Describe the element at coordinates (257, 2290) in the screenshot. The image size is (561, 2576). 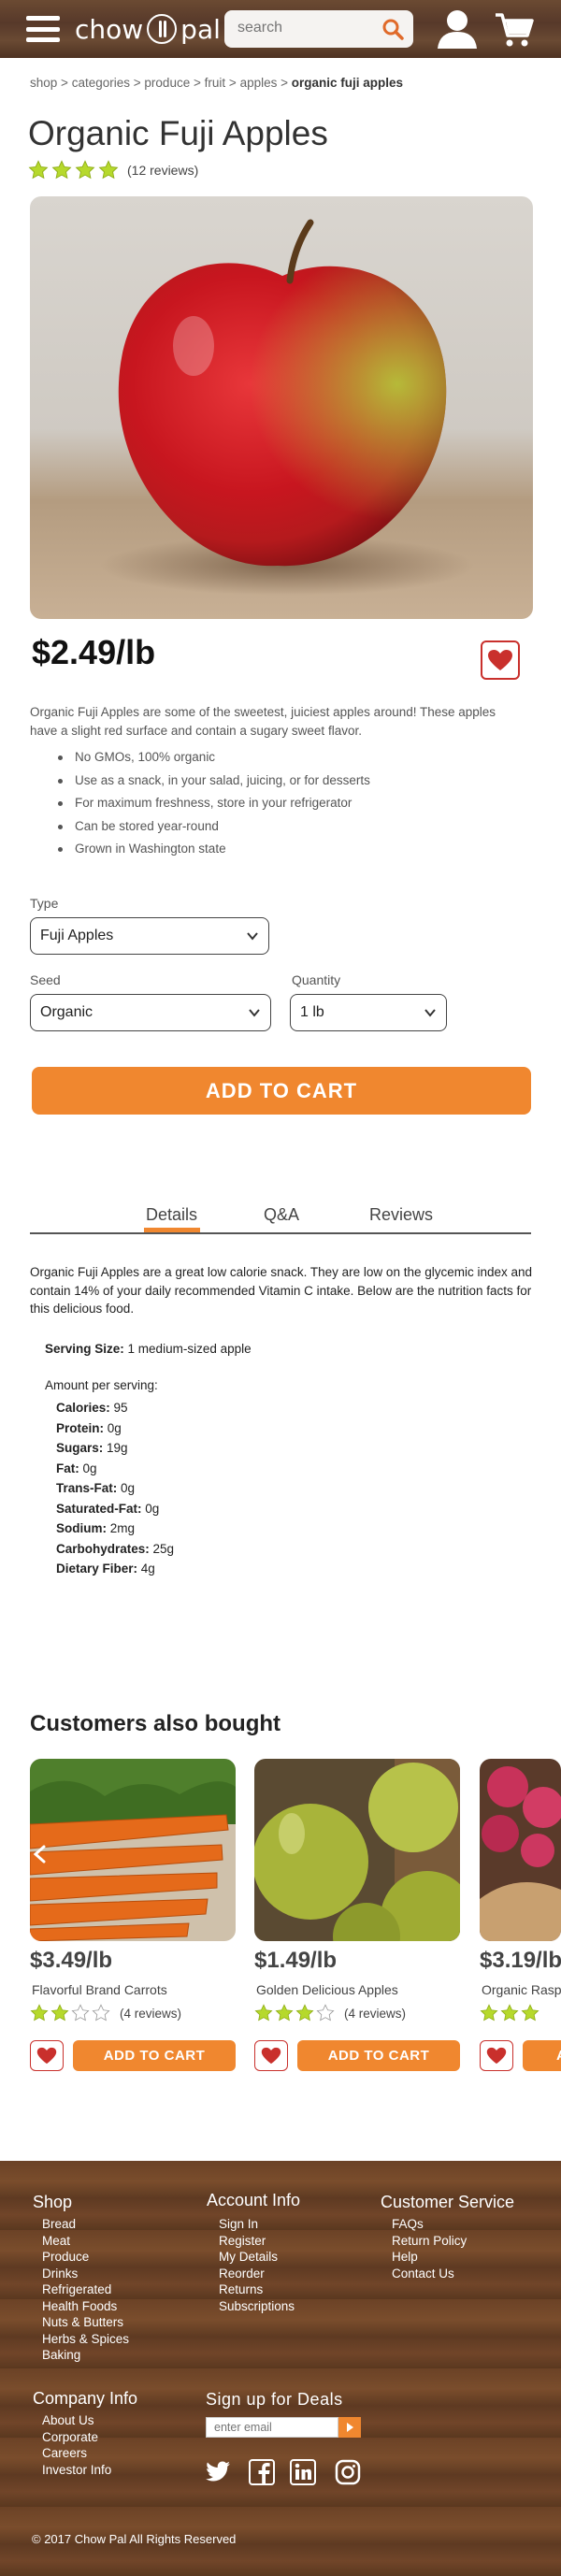
I see `footer-link: Returns` at that location.